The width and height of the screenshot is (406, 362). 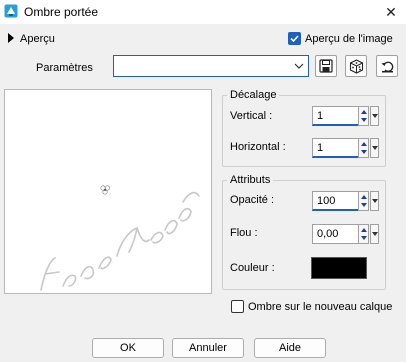 What do you see at coordinates (11, 38) in the screenshot?
I see `expand-arrow-icon` at bounding box center [11, 38].